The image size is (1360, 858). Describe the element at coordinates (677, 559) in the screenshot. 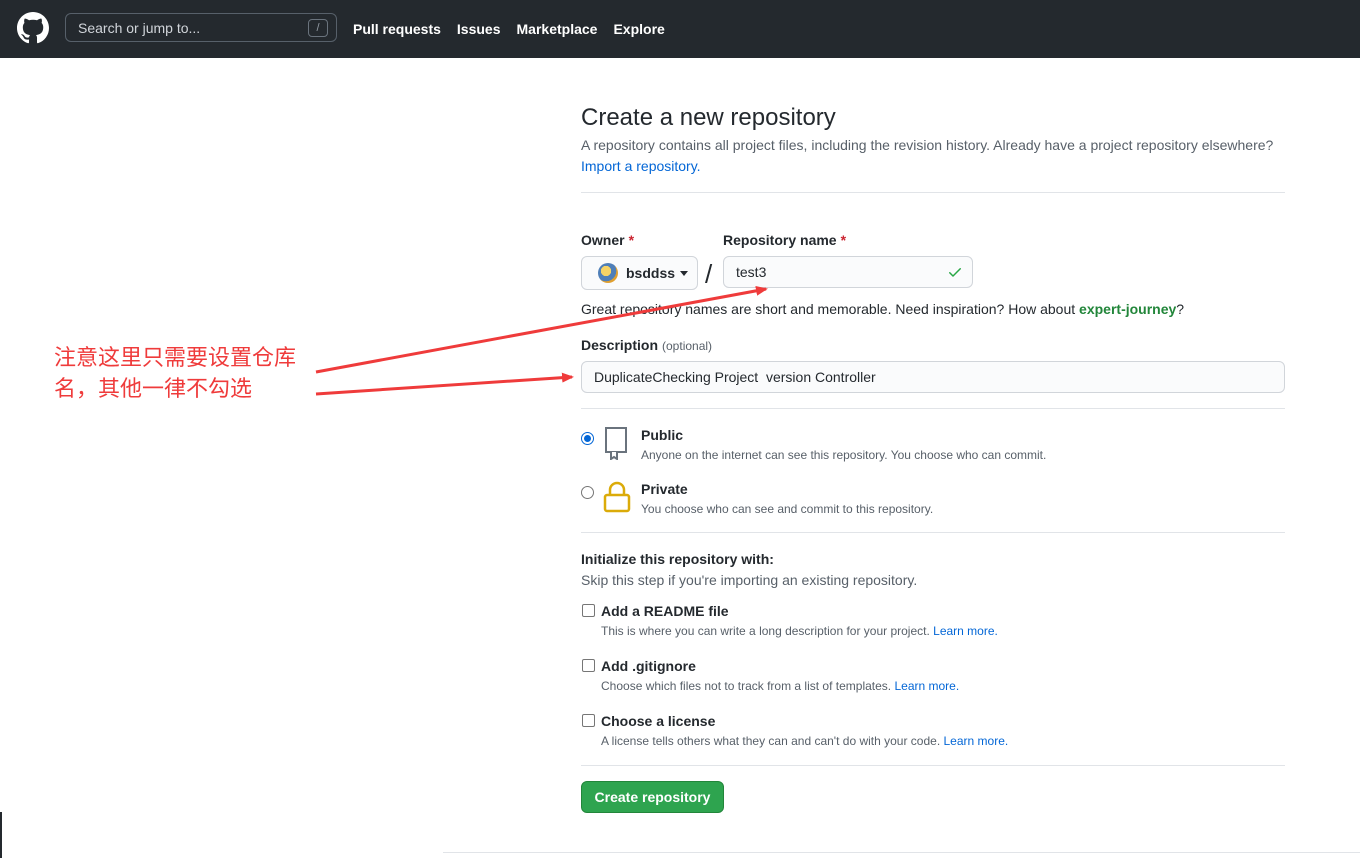

I see `init-section-title: Initialize this repository with:` at that location.